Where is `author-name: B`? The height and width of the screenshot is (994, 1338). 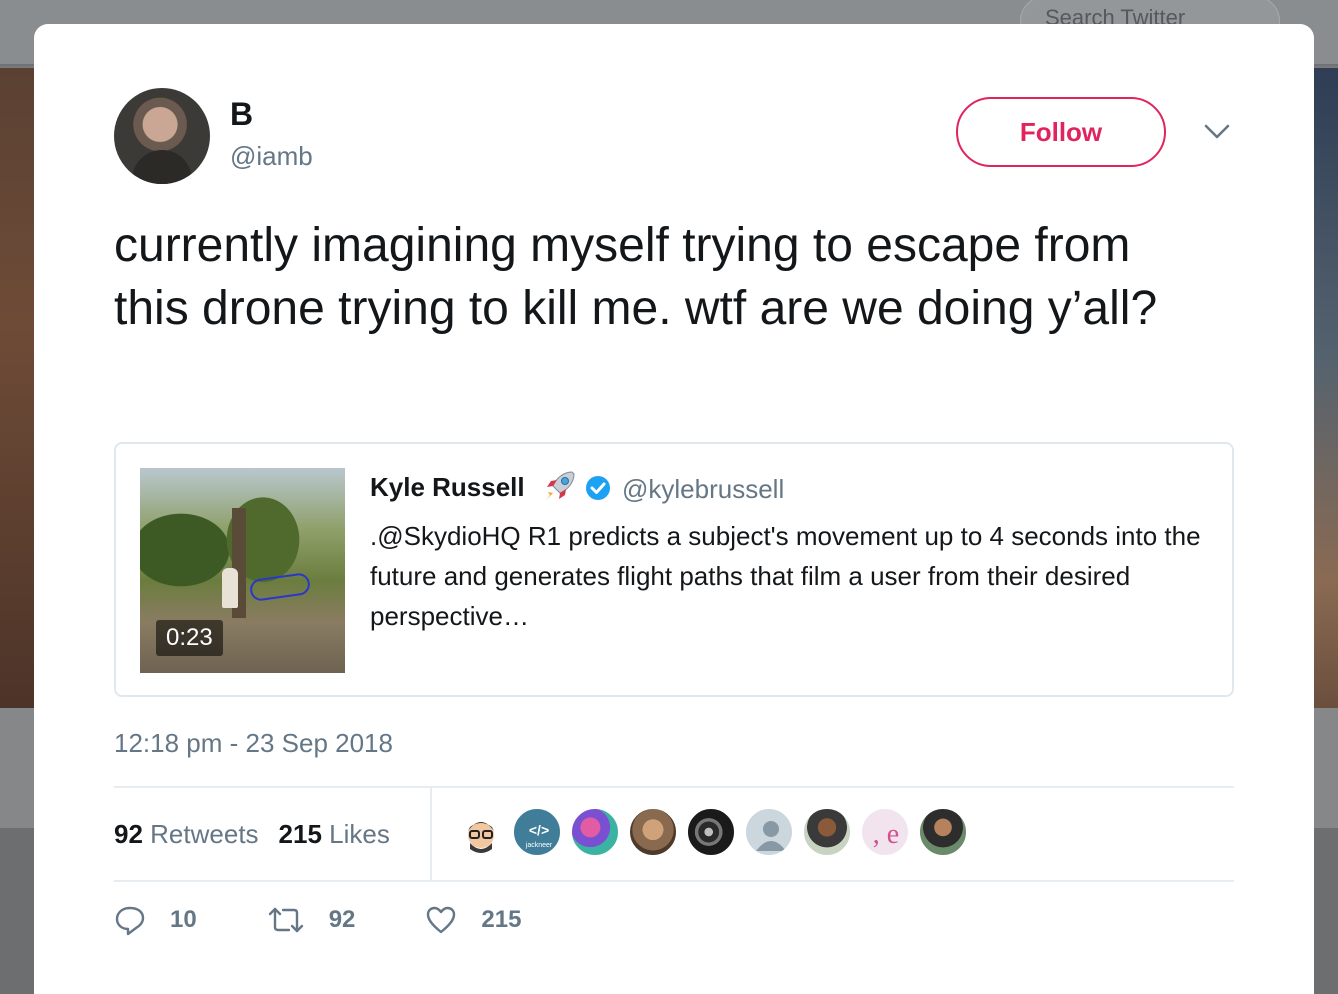
author-name: B is located at coordinates (241, 114).